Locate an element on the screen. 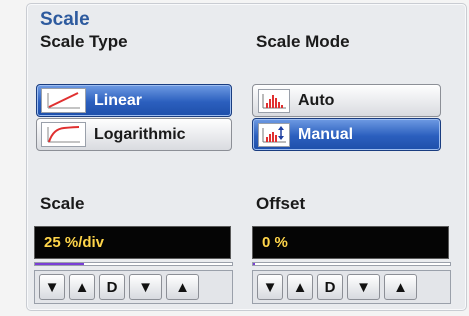  offset-stepper: ▼ ▲ D ▼ ▲ is located at coordinates (351, 287).